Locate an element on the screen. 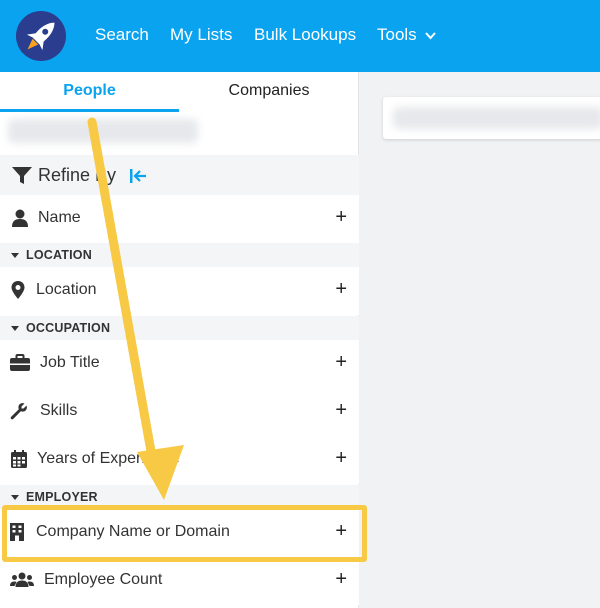 The image size is (600, 608). filter-location-label: Location is located at coordinates (66, 289).